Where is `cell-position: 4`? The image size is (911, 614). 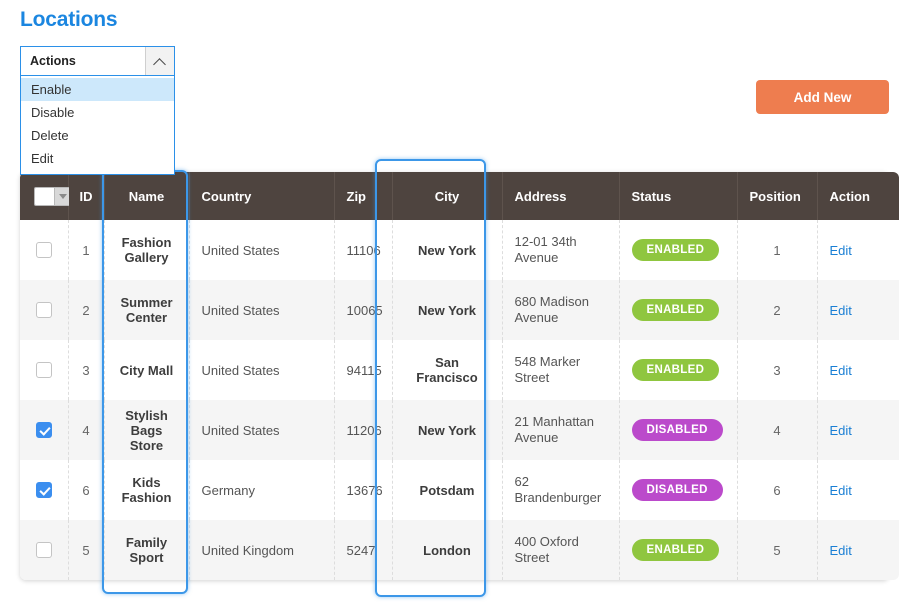 cell-position: 4 is located at coordinates (777, 430).